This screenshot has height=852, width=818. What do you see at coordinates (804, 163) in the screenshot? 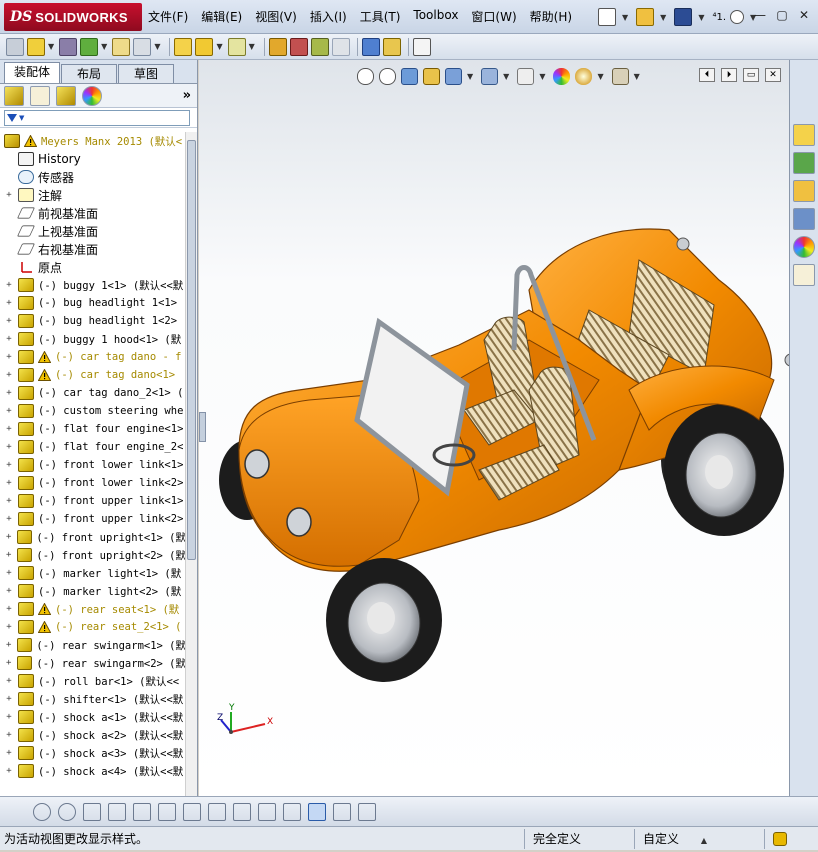
I see `design-library-icon` at bounding box center [804, 163].